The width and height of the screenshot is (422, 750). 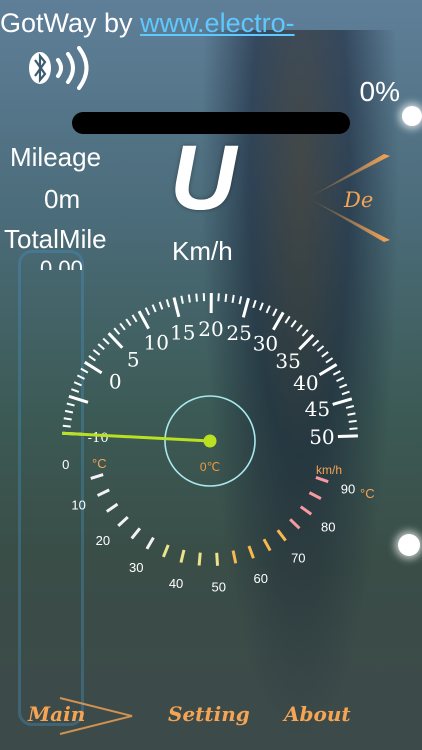 I want to click on temp-tick-label: 30, so click(x=136, y=567).